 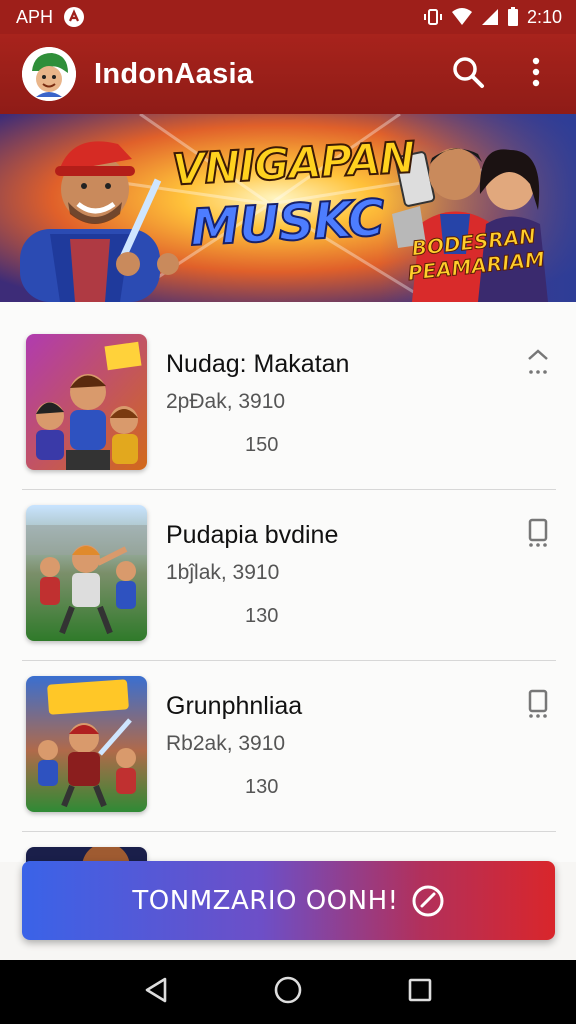 I want to click on system-nav-bar, so click(x=288, y=992).